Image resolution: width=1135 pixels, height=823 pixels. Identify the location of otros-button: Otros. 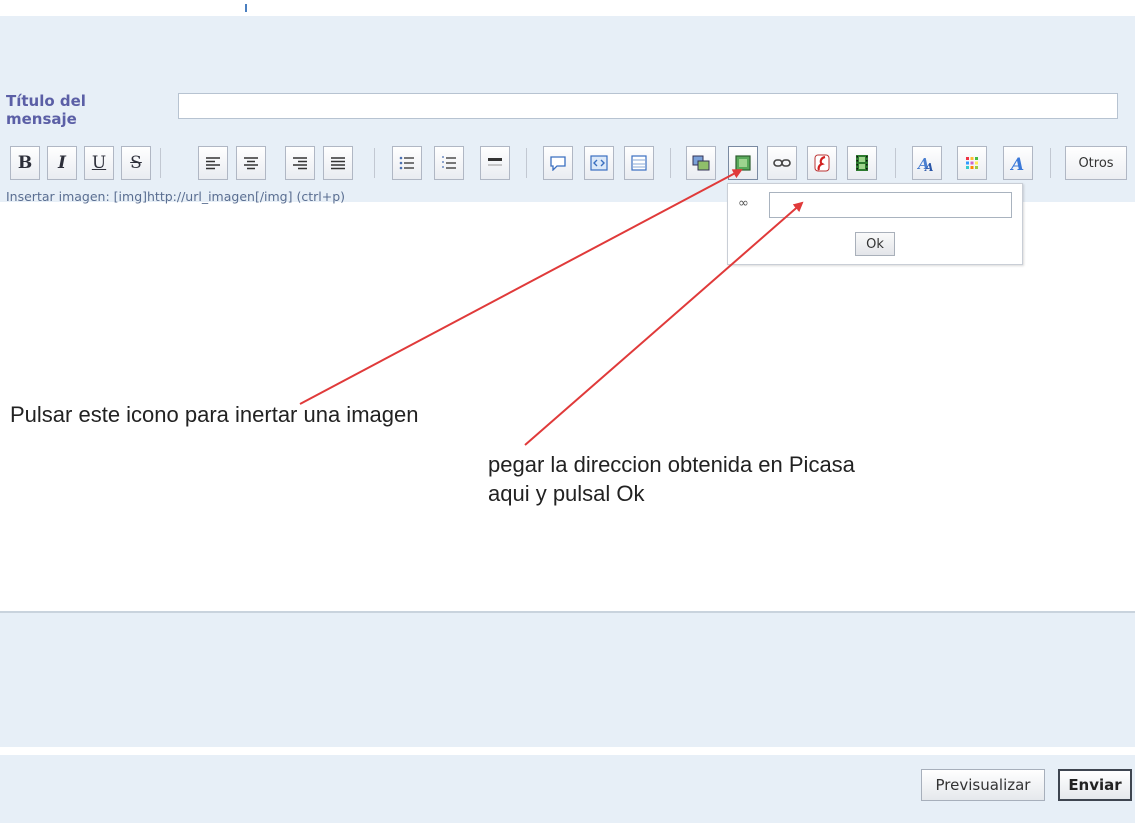
(1096, 163).